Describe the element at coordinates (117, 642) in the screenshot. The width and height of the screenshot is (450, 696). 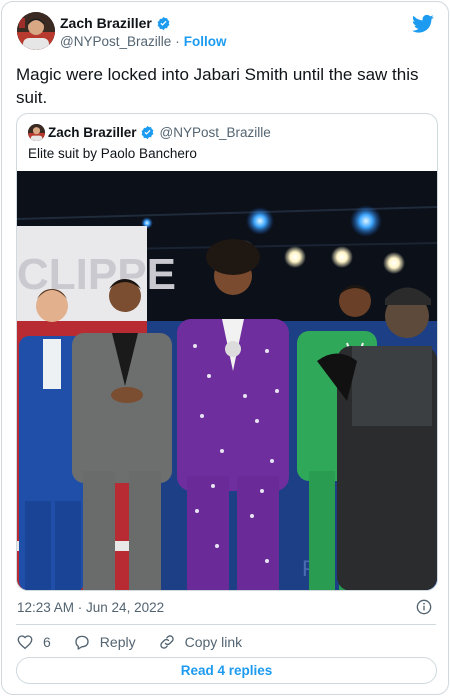
I see `reply-label: Reply` at that location.